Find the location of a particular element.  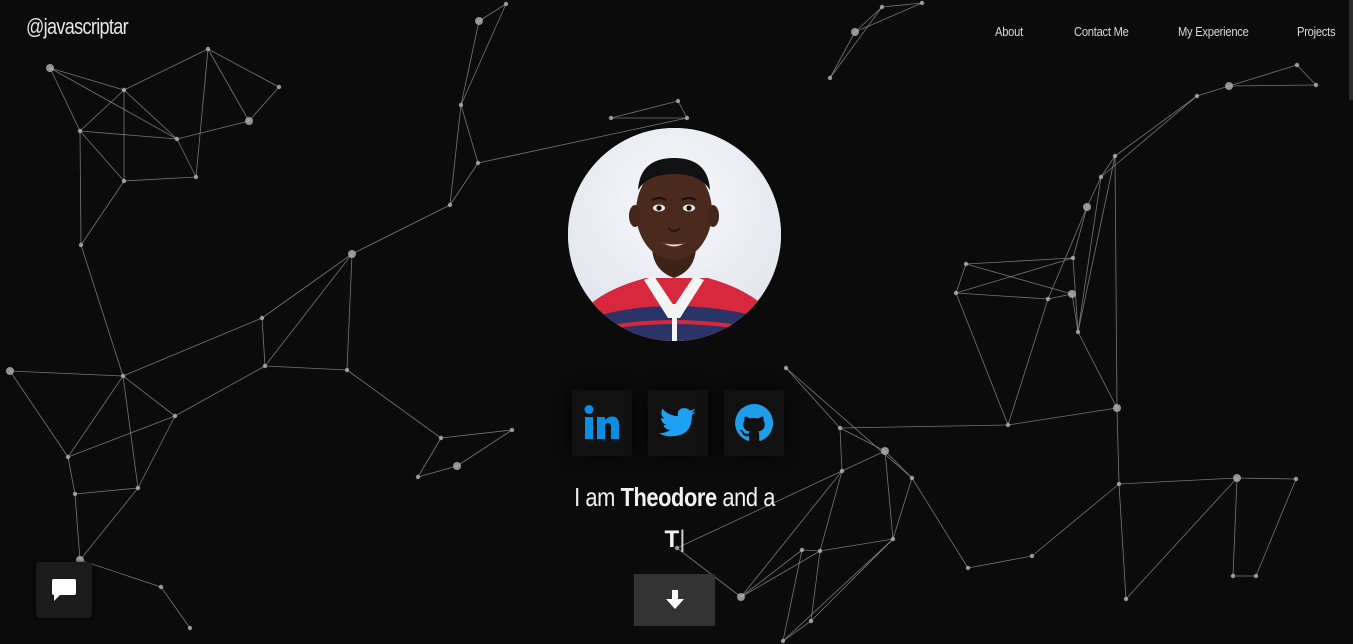

intro-text: I am Theodore and a is located at coordinates (675, 497).